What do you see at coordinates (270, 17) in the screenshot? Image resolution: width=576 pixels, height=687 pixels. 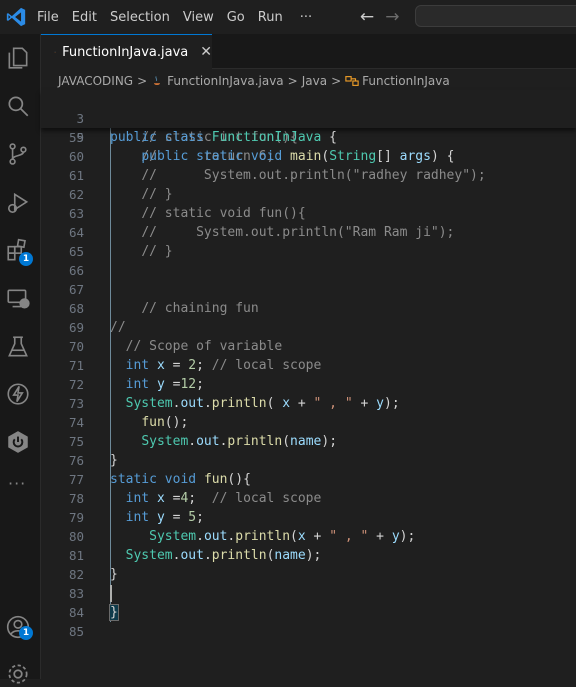 I see `menu-run: Run` at bounding box center [270, 17].